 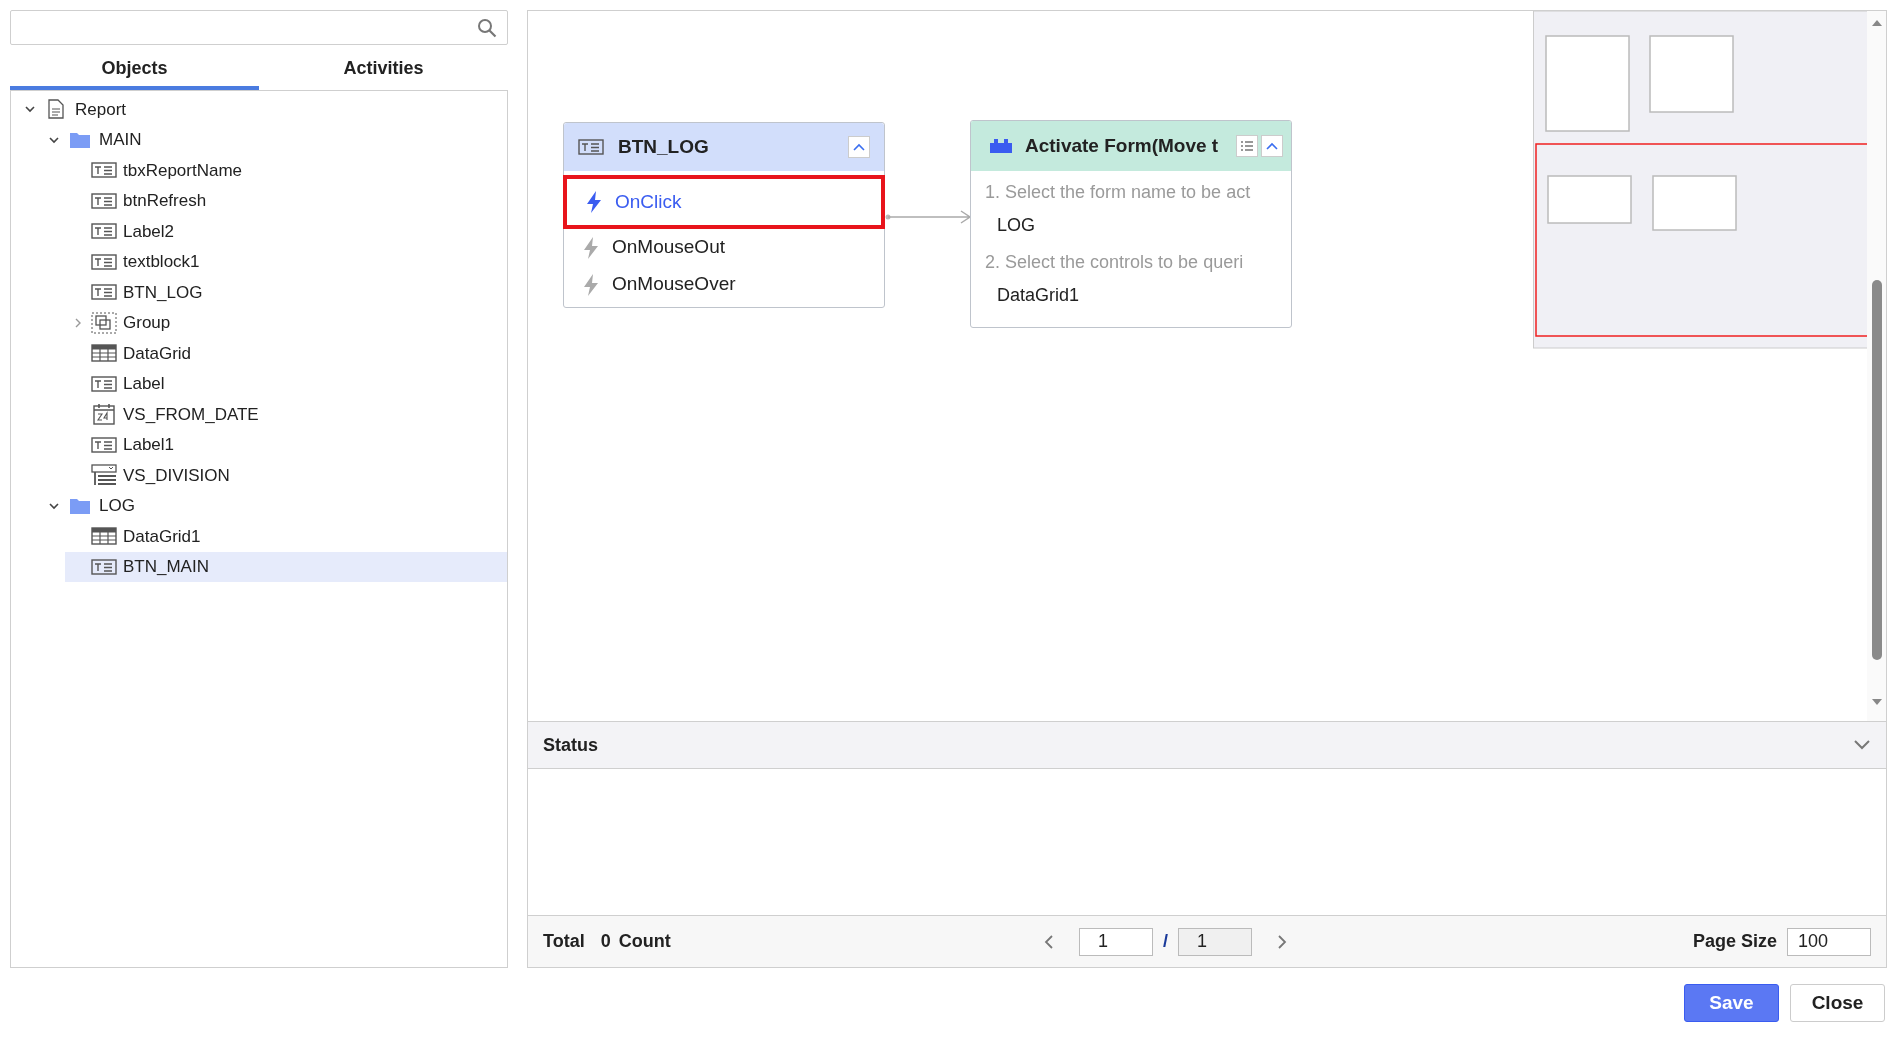 I want to click on scroll-up-icon, so click(x=1876, y=23).